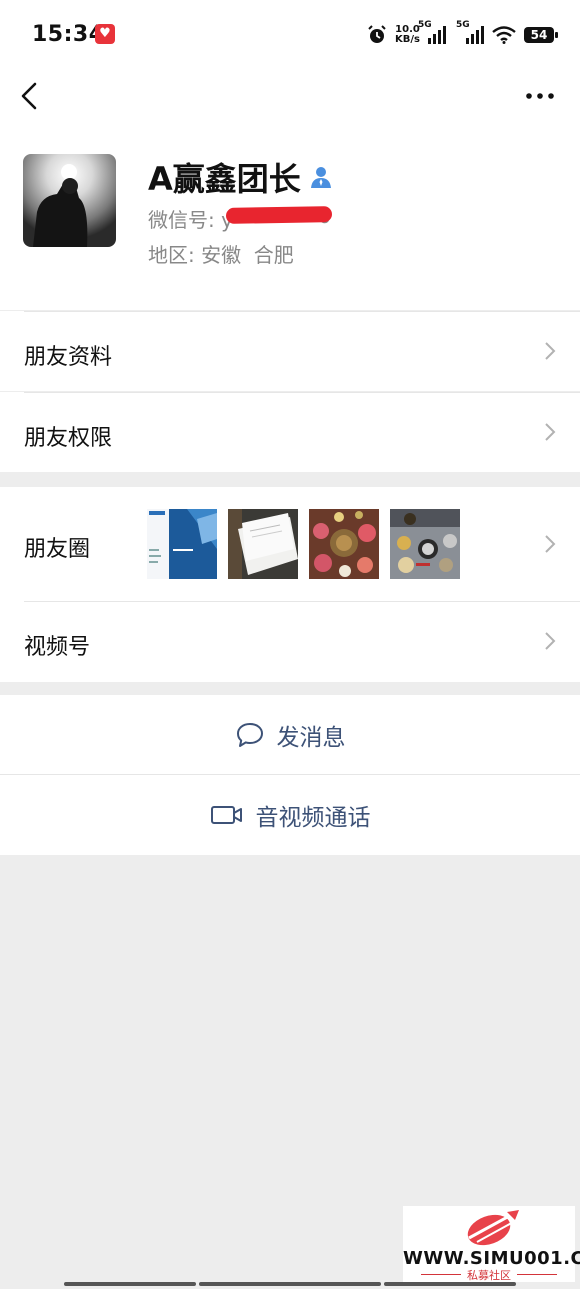 This screenshot has height=1289, width=580. Describe the element at coordinates (303, 544) in the screenshot. I see `moments-thumbnails` at that location.